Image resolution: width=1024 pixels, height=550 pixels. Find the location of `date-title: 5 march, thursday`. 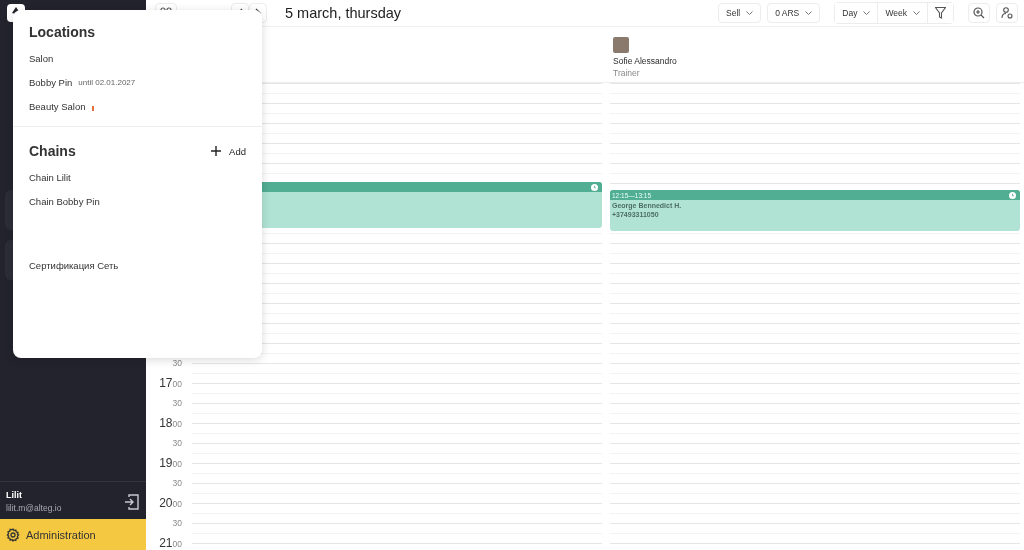

date-title: 5 march, thursday is located at coordinates (343, 13).